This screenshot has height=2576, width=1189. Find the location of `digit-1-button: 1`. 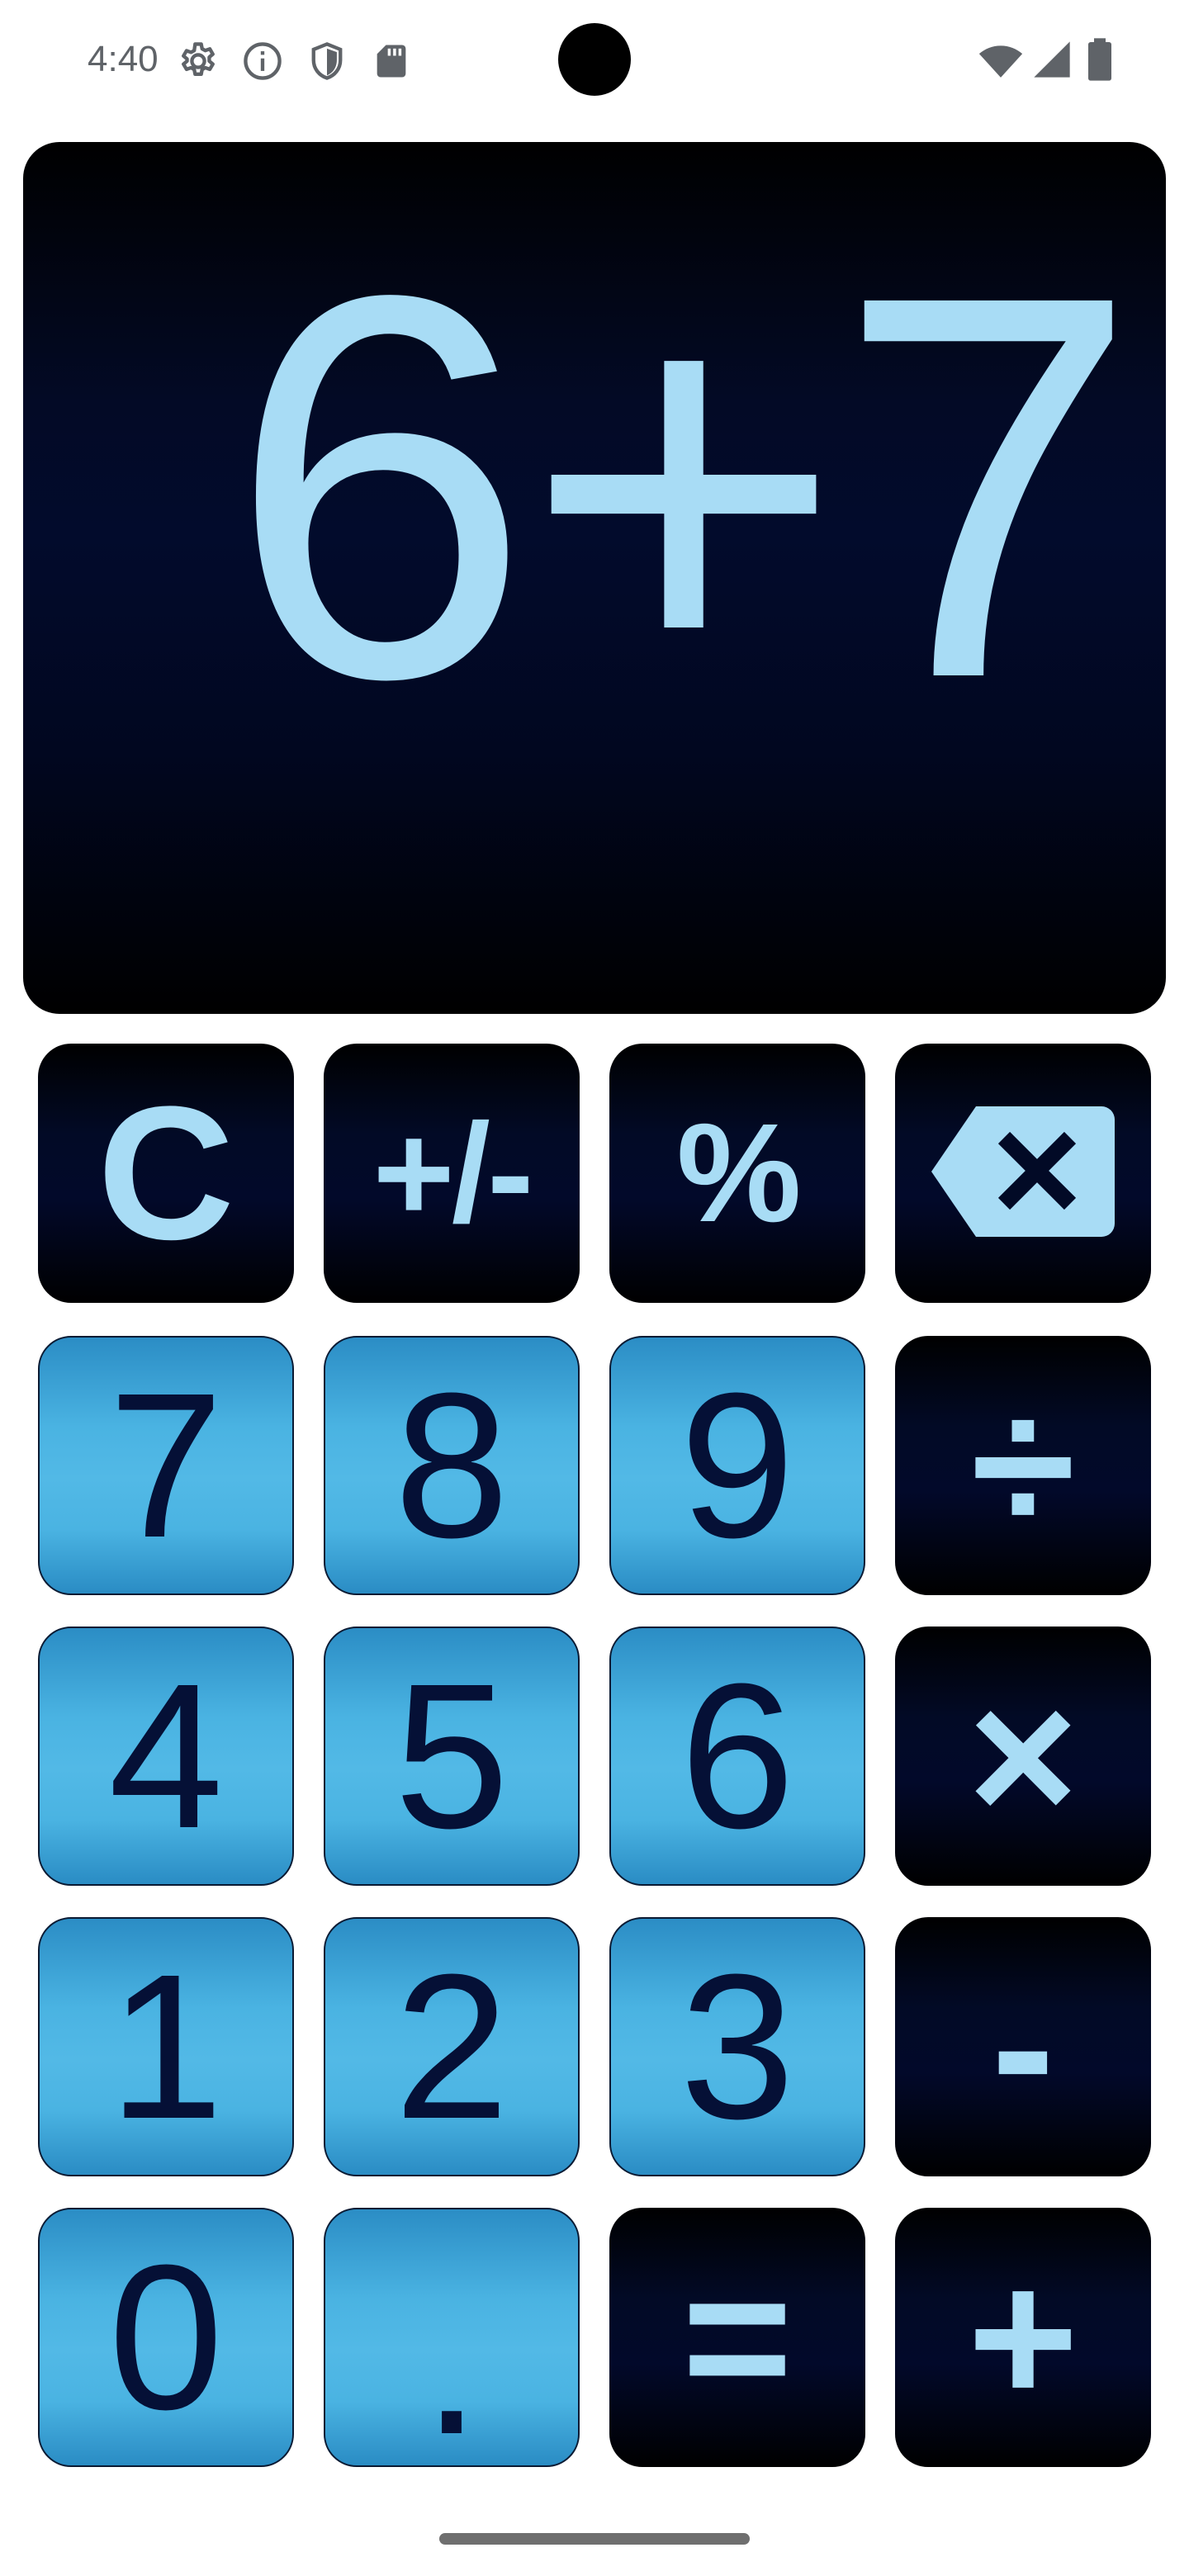

digit-1-button: 1 is located at coordinates (166, 2046).